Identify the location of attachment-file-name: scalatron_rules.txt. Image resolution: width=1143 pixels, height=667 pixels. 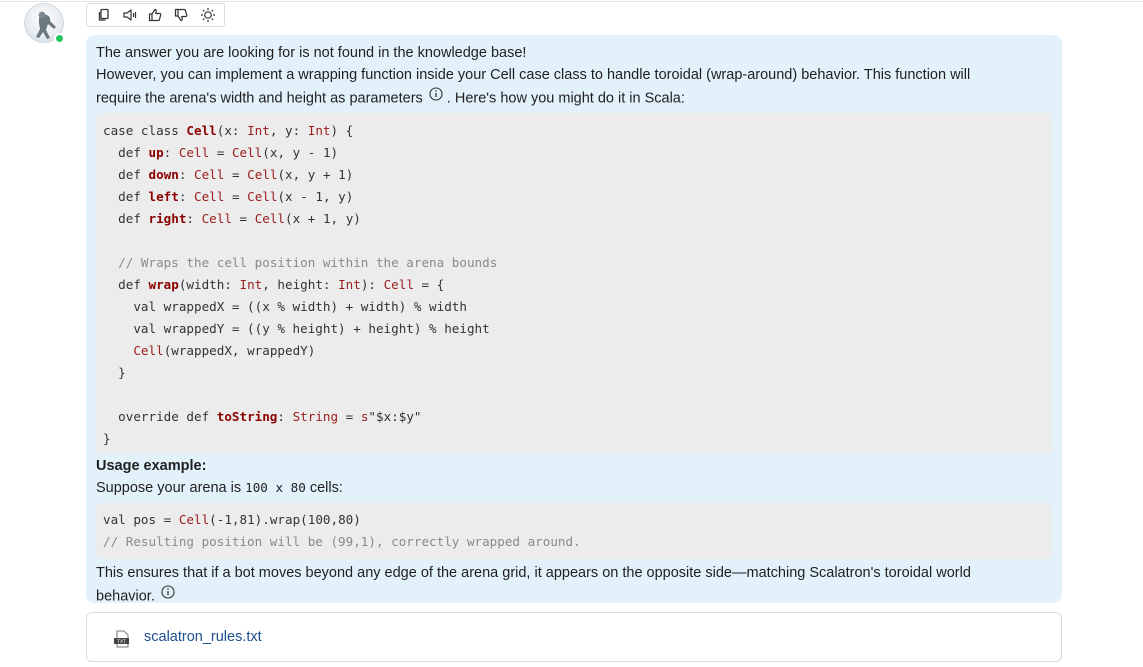
(203, 637).